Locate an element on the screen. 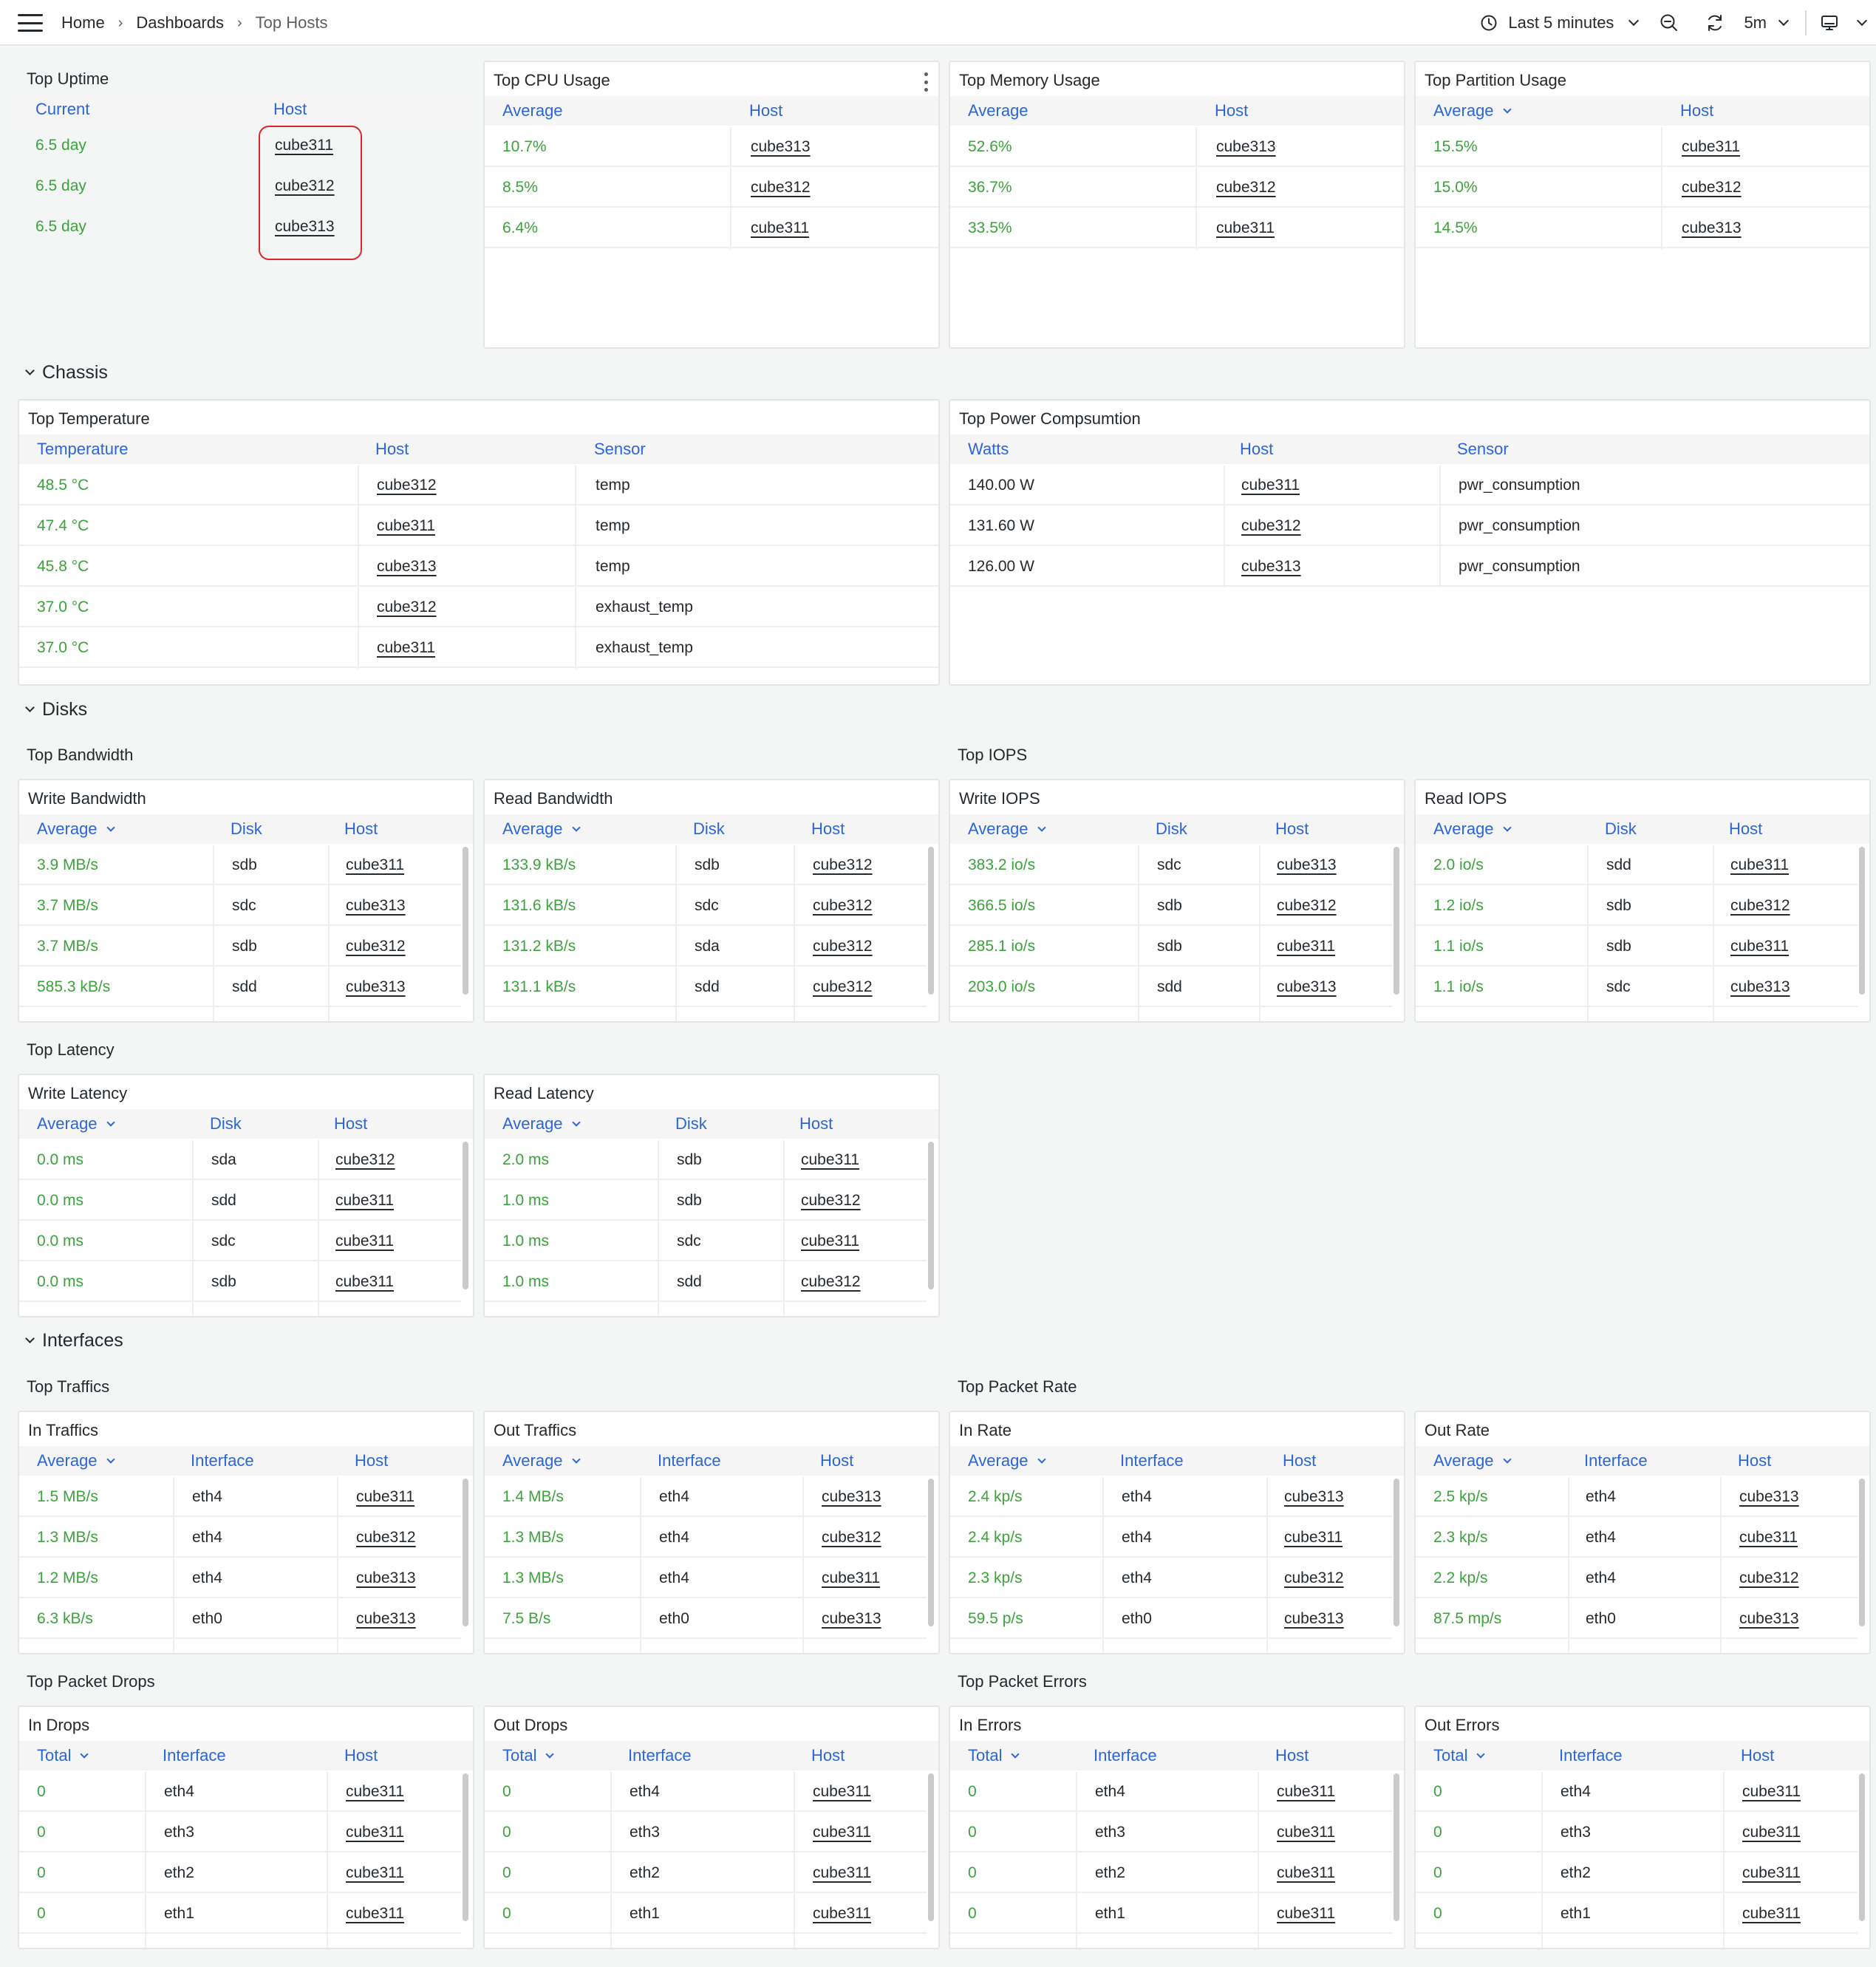 The image size is (1876, 1967). panel-title: Out Traffics is located at coordinates (535, 1430).